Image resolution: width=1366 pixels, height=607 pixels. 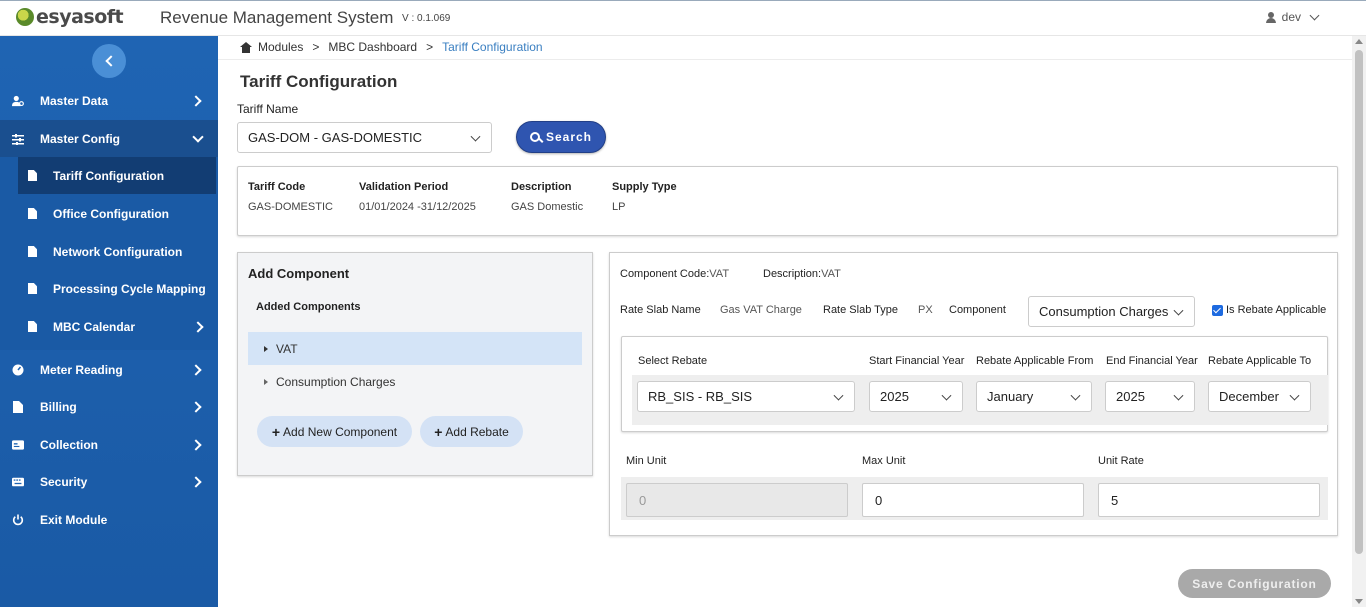 I want to click on rebate-applicable-label: Is Rebate Applicable, so click(x=1276, y=310).